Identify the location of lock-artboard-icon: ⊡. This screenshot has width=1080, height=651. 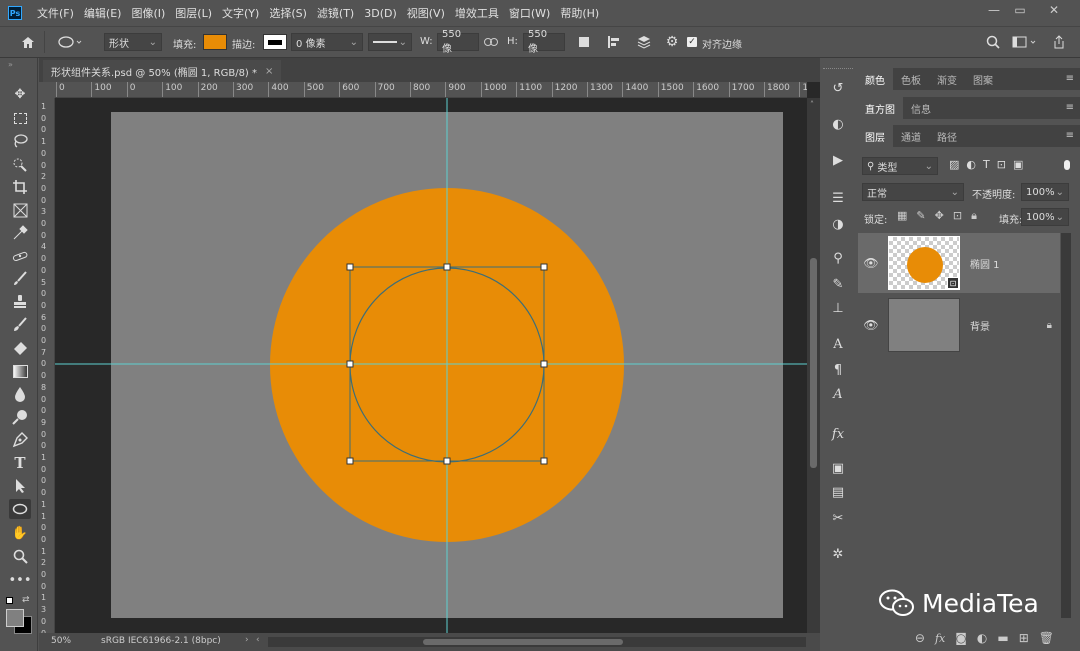
(957, 216).